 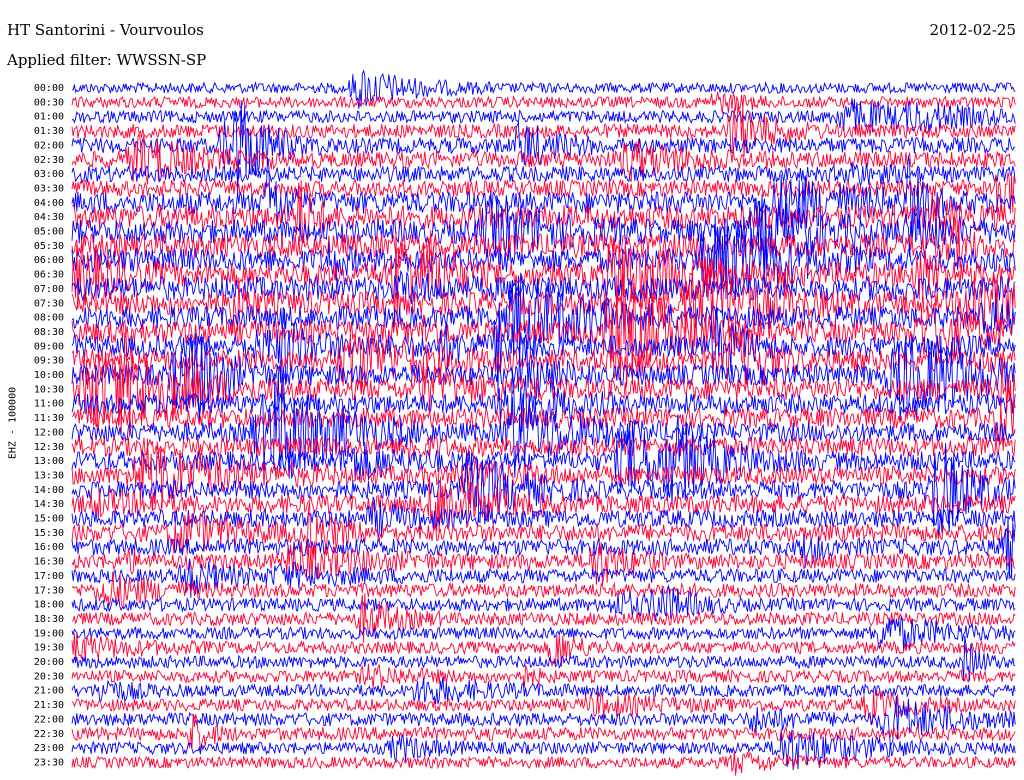 What do you see at coordinates (49, 676) in the screenshot?
I see `time-tick-label: 20:30` at bounding box center [49, 676].